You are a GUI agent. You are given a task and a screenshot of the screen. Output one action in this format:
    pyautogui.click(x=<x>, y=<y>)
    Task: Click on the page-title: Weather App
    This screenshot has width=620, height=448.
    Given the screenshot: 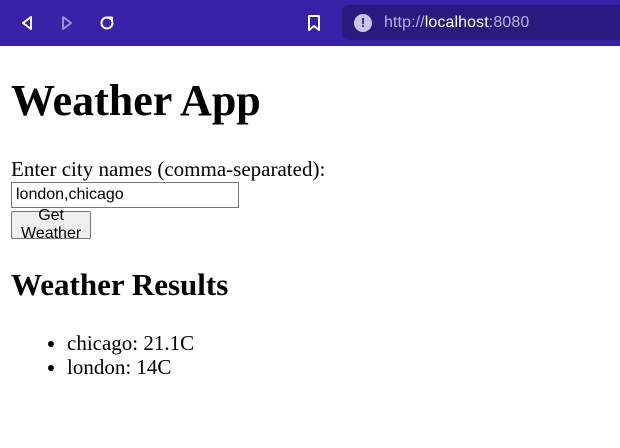 What is the action you would take?
    pyautogui.click(x=136, y=100)
    